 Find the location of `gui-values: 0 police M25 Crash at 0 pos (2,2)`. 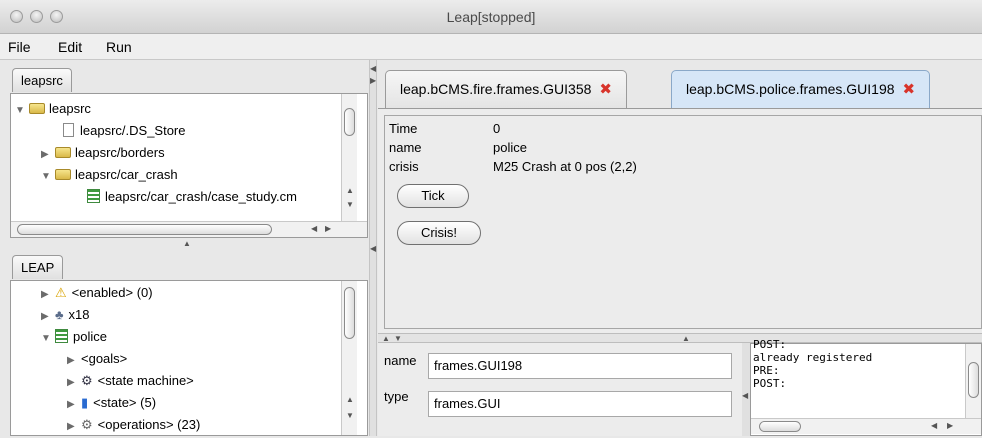

gui-values: 0 police M25 Crash at 0 pos (2,2) is located at coordinates (565, 147).